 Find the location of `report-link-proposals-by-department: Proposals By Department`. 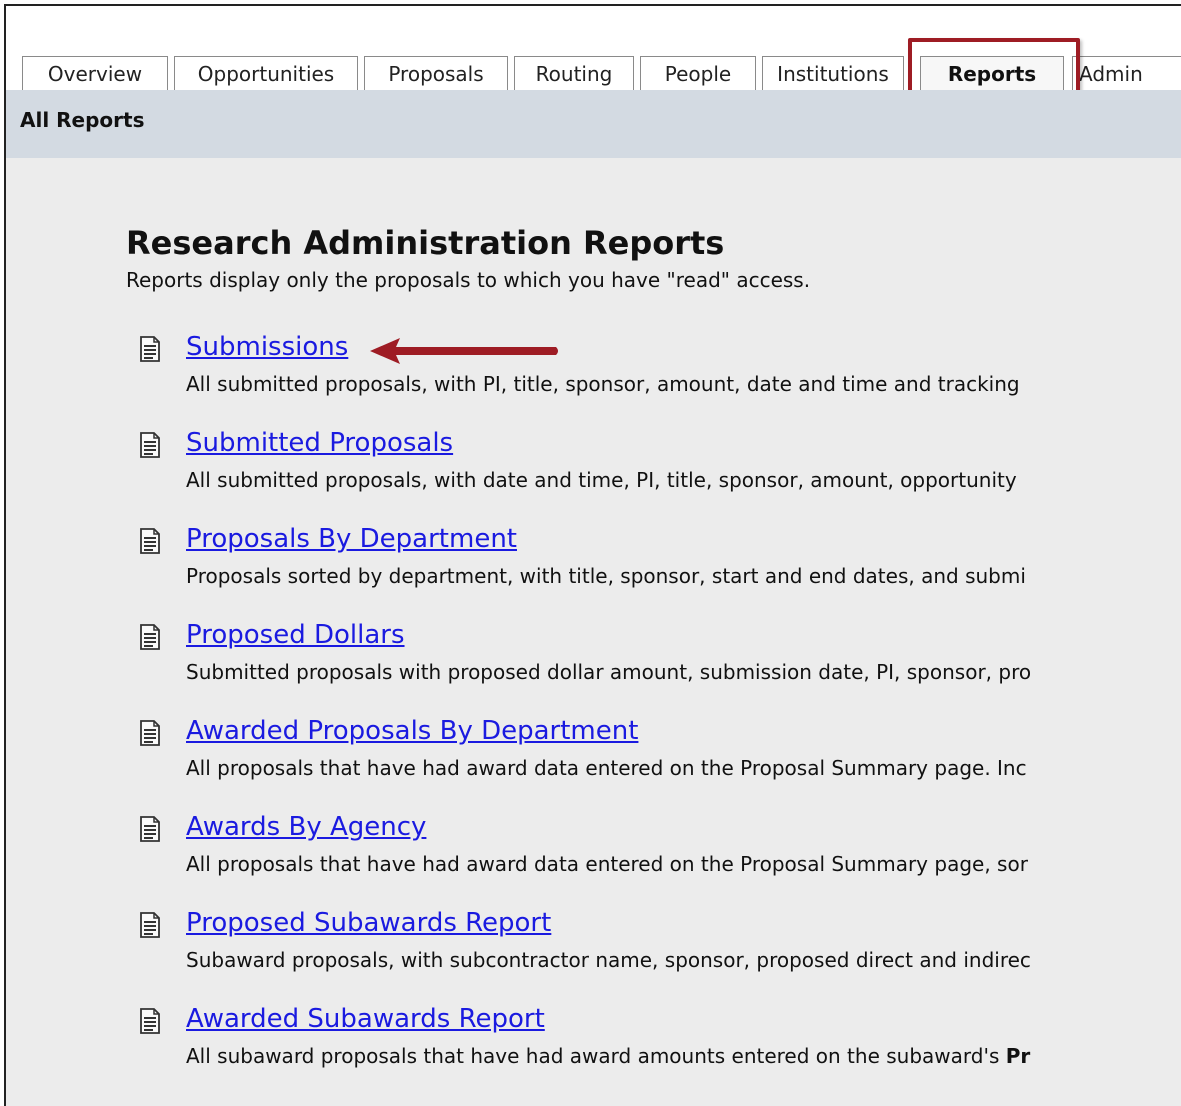

report-link-proposals-by-department: Proposals By Department is located at coordinates (351, 539).